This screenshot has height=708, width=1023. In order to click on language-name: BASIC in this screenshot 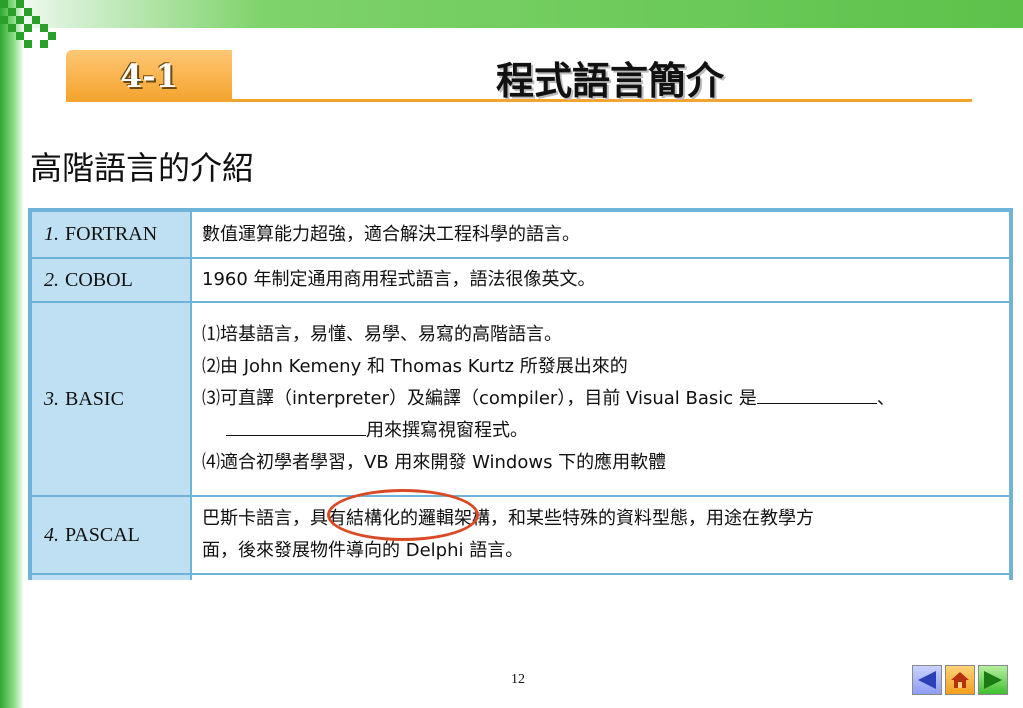, I will do `click(94, 398)`.